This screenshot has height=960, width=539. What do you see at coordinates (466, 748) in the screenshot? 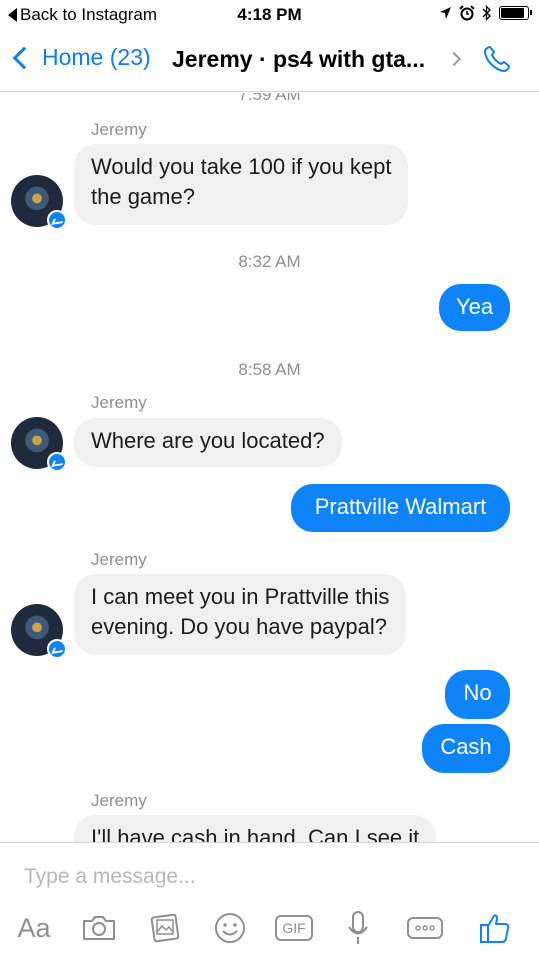
I see `outgoing-message: Cash` at bounding box center [466, 748].